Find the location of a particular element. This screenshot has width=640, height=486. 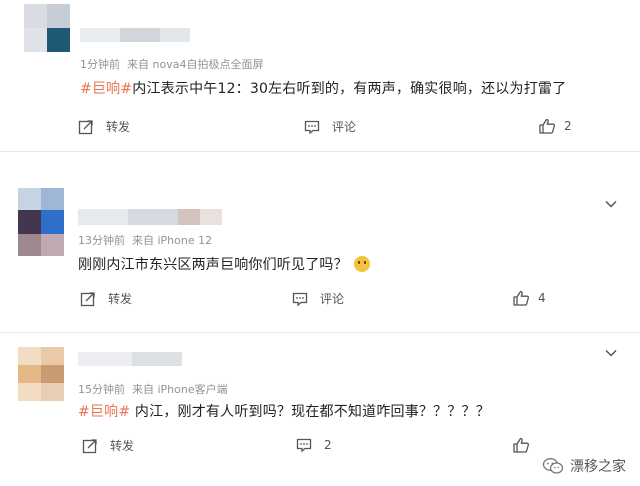

divider is located at coordinates (320, 151).